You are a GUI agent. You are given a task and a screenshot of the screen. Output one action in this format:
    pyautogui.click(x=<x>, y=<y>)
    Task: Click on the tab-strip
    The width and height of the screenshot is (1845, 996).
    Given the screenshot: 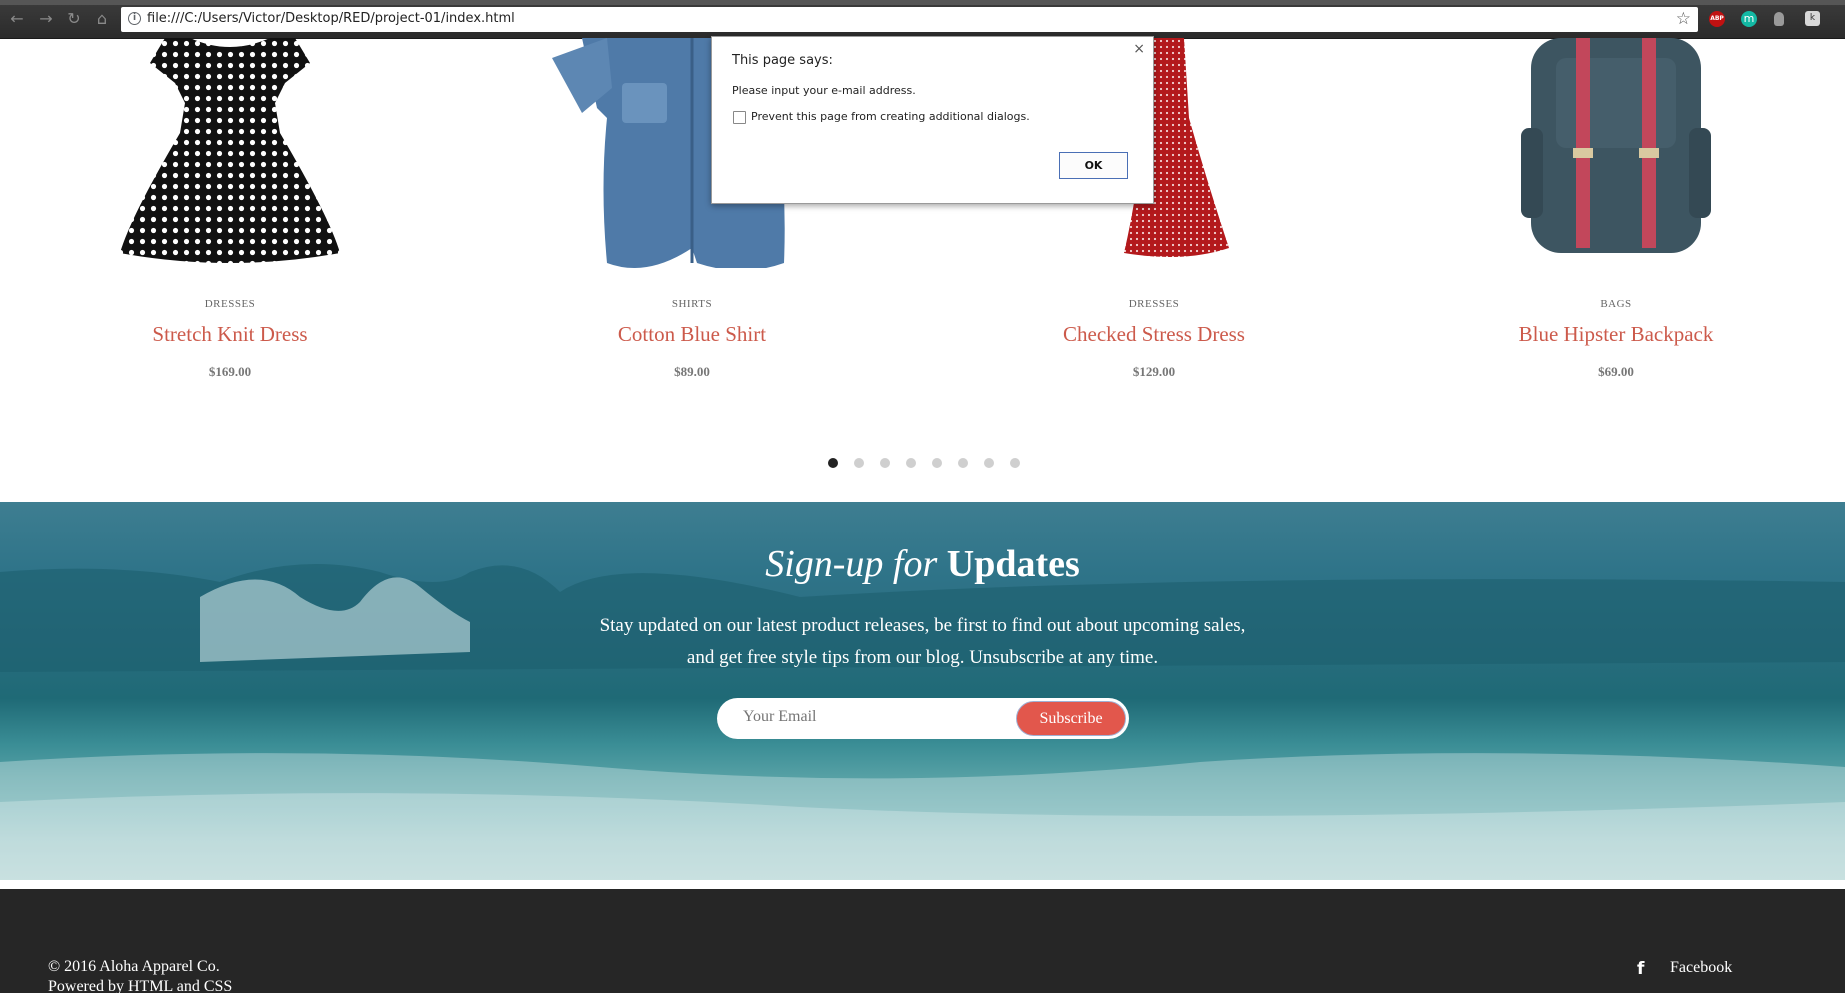 What is the action you would take?
    pyautogui.click(x=922, y=2)
    